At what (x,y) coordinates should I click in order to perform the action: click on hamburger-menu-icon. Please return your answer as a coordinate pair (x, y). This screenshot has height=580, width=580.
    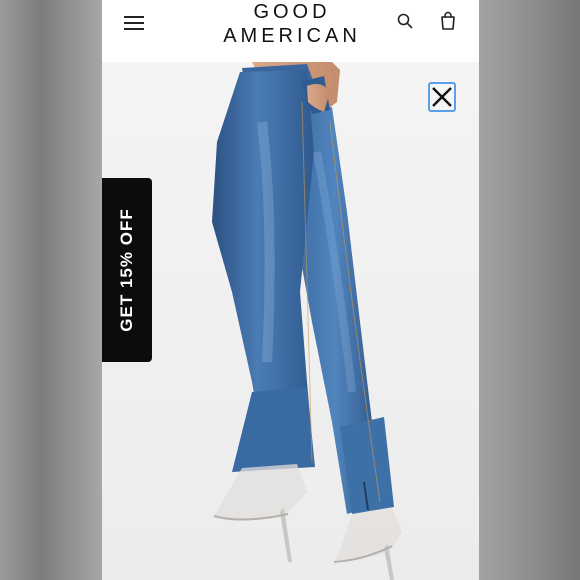
    Looking at the image, I should click on (135, 22).